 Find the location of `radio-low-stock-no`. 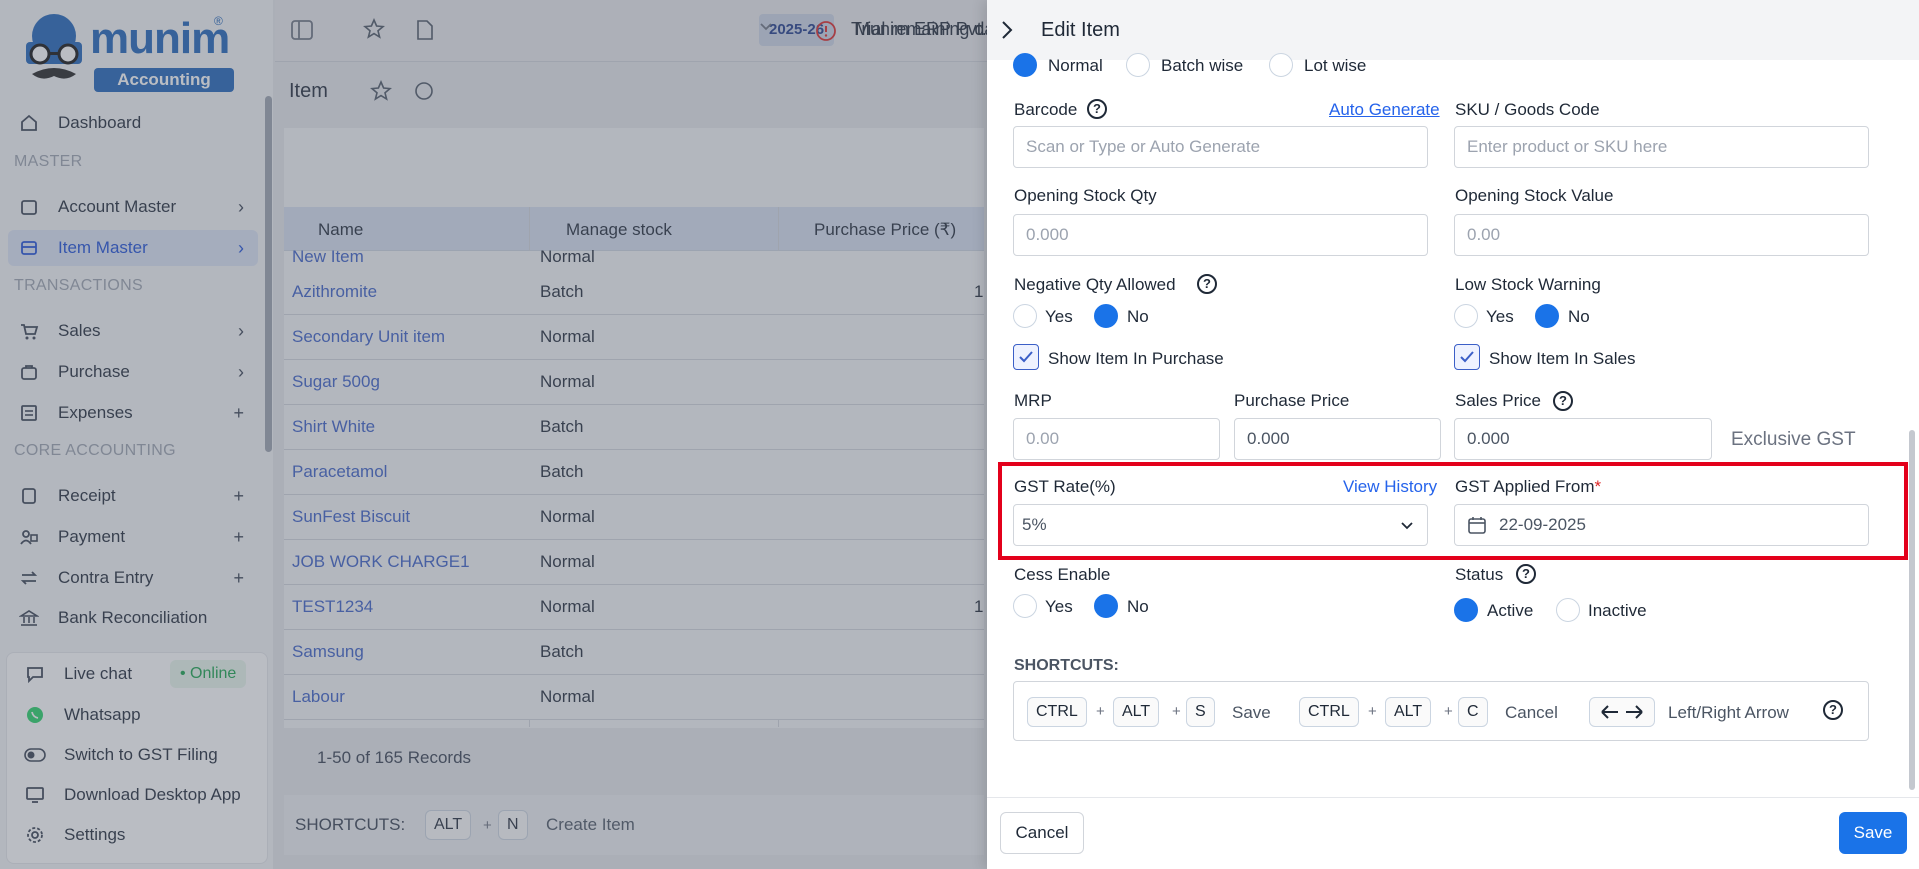

radio-low-stock-no is located at coordinates (1547, 316).